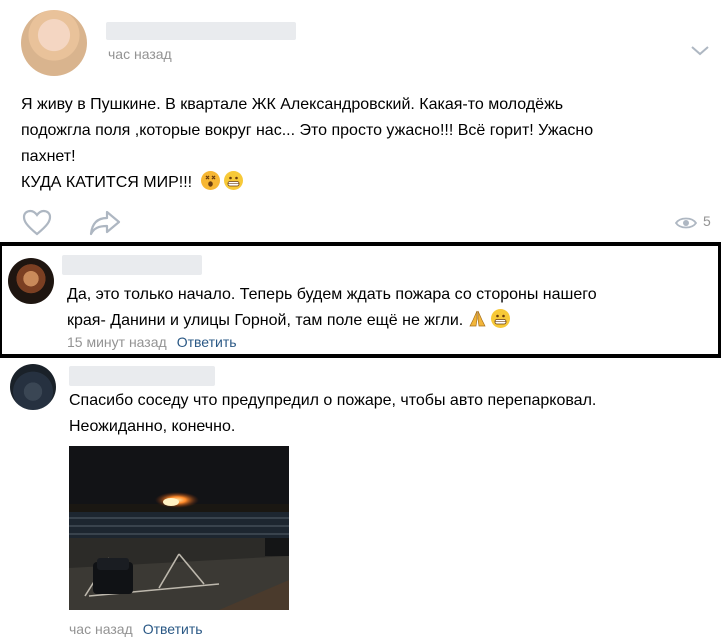  I want to click on attached-photo, so click(179, 528).